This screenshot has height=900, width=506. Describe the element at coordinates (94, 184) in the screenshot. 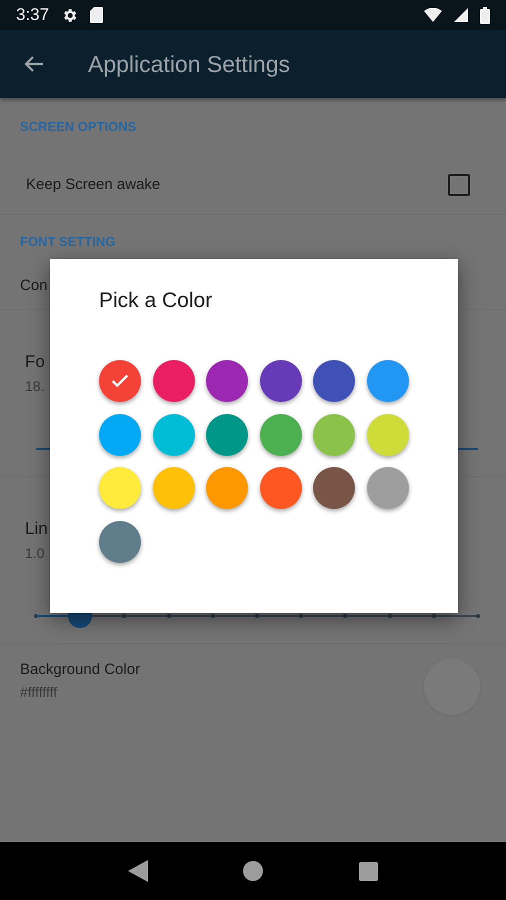

I see `setting-label: Keep Screen awake` at that location.